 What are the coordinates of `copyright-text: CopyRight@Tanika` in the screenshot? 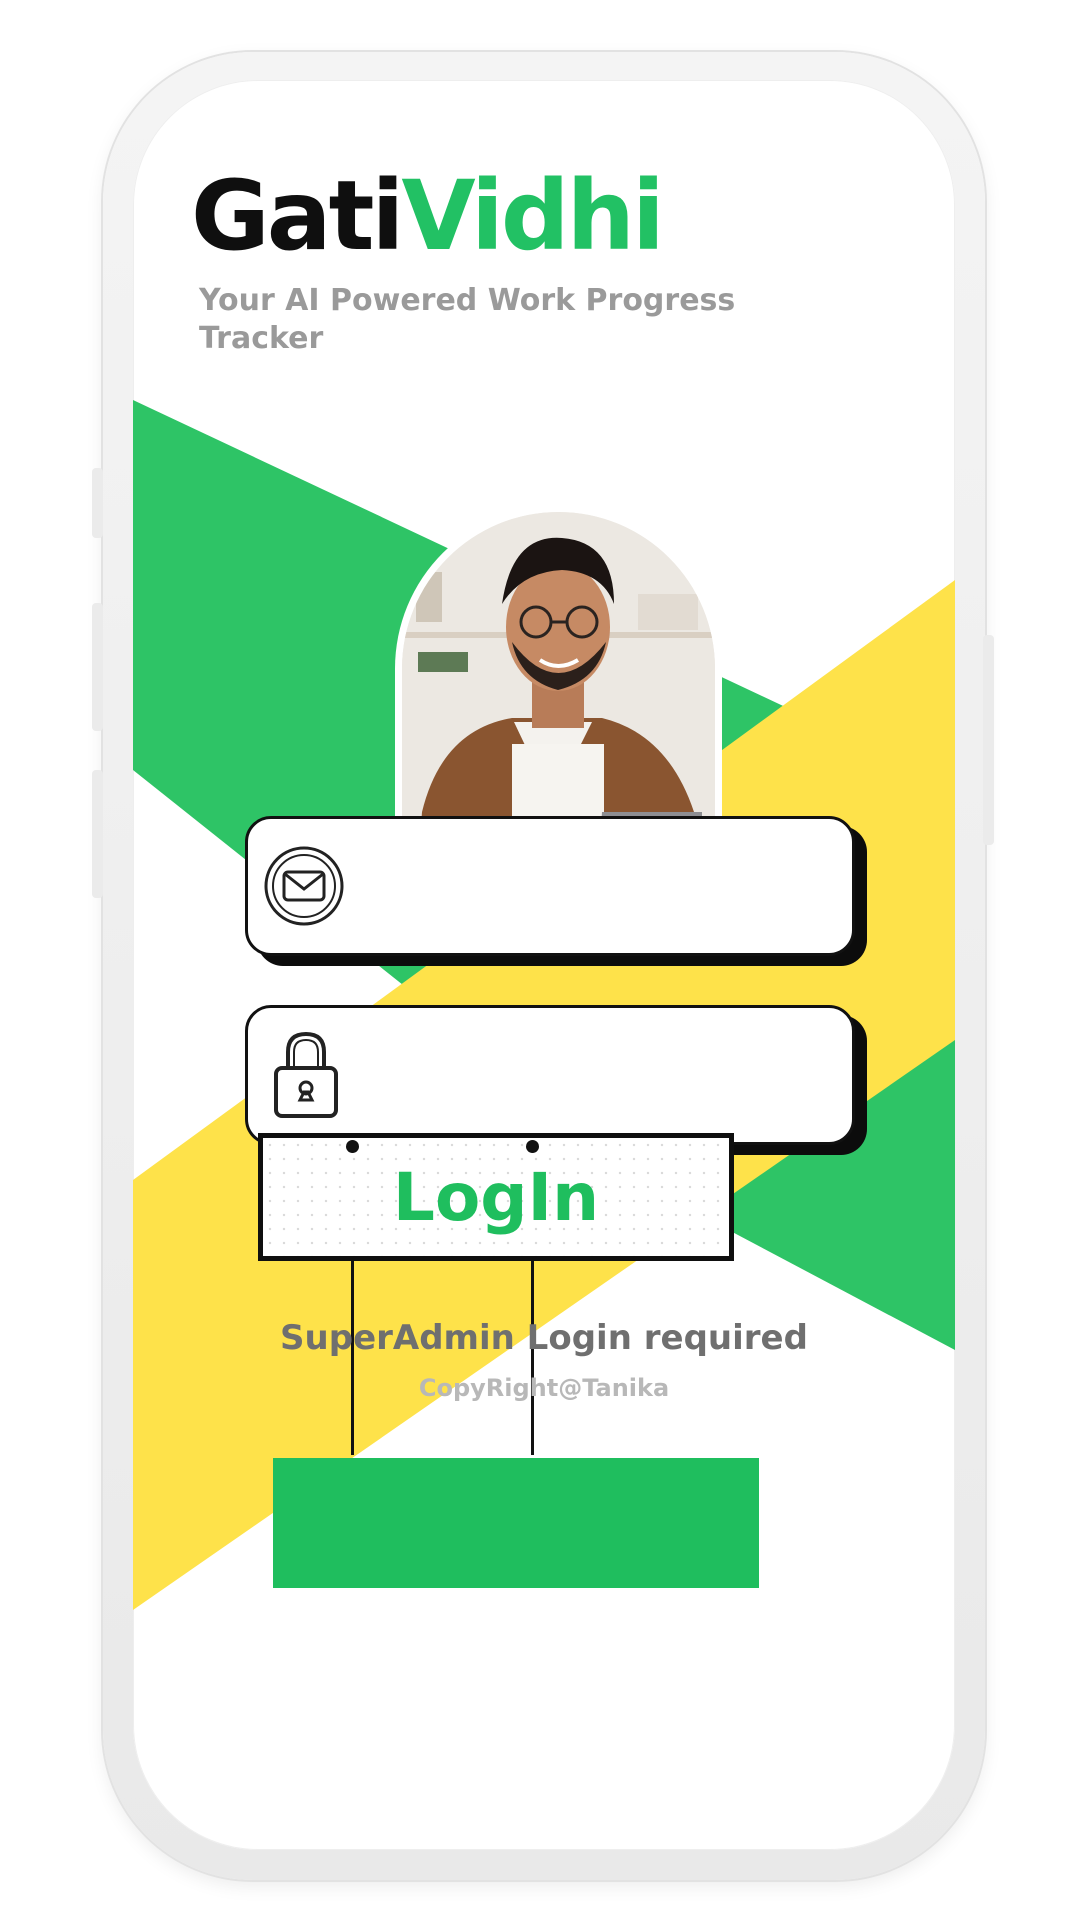 It's located at (544, 1388).